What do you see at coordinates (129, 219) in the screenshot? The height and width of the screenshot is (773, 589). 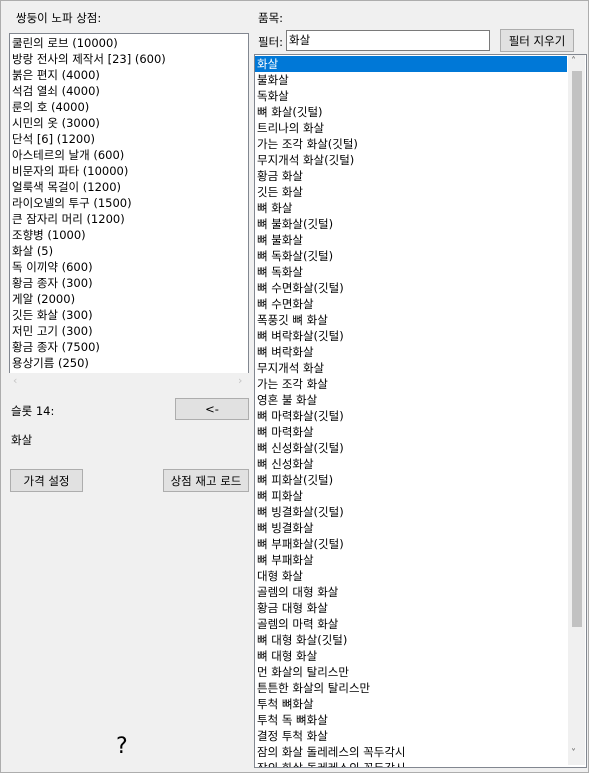 I see `list-item: 큰 잠자리 머리 (1200)` at bounding box center [129, 219].